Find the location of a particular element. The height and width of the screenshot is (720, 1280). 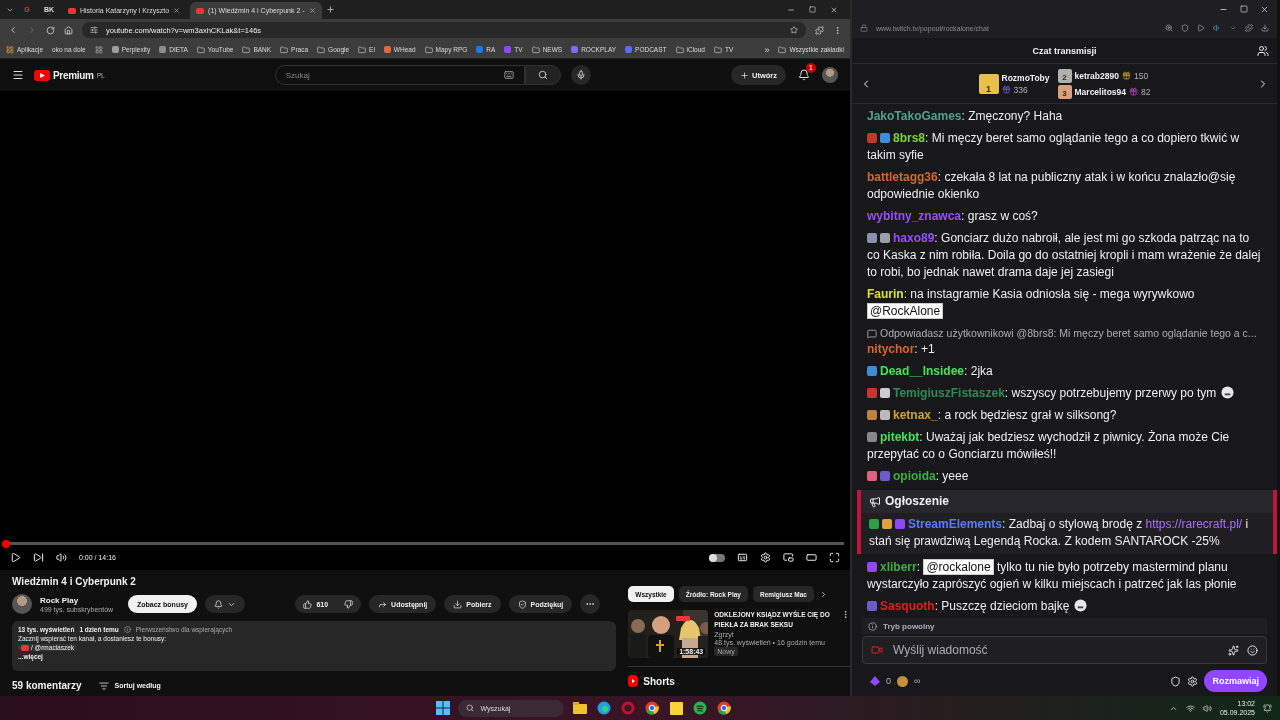

channel-avatar is located at coordinates (22, 604).